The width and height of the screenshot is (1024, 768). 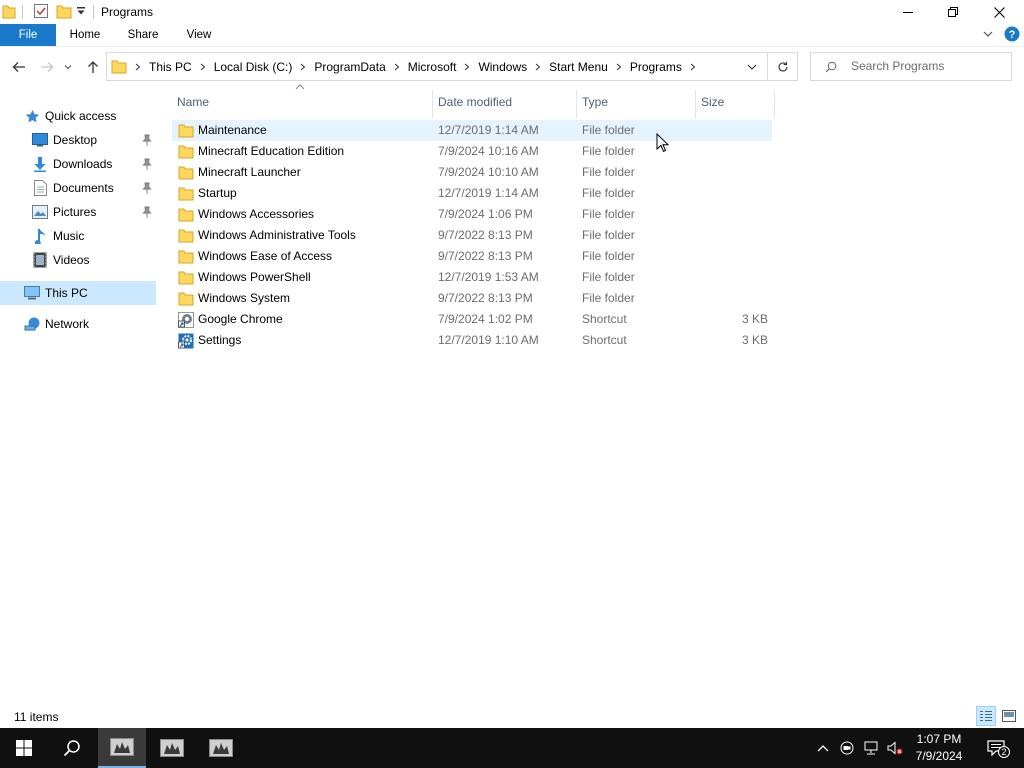 What do you see at coordinates (999, 12) in the screenshot?
I see `close-button` at bounding box center [999, 12].